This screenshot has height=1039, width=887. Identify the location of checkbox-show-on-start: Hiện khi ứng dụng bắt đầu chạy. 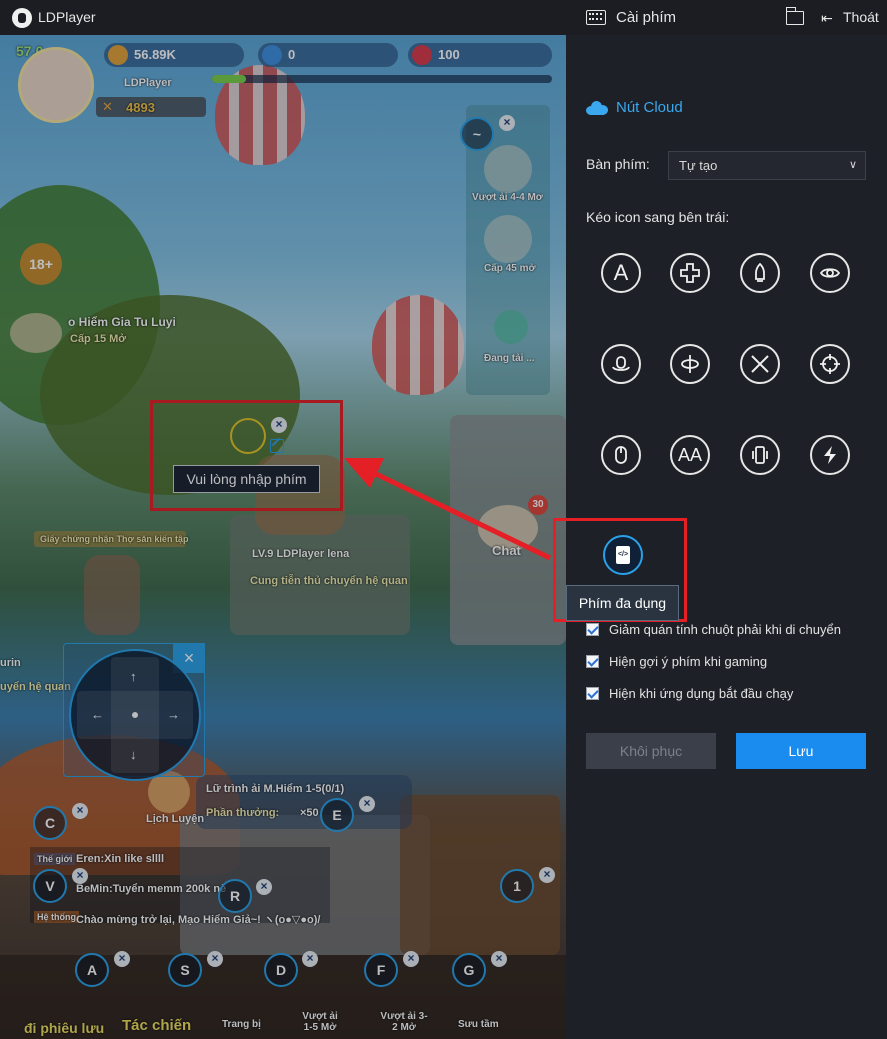
(689, 693).